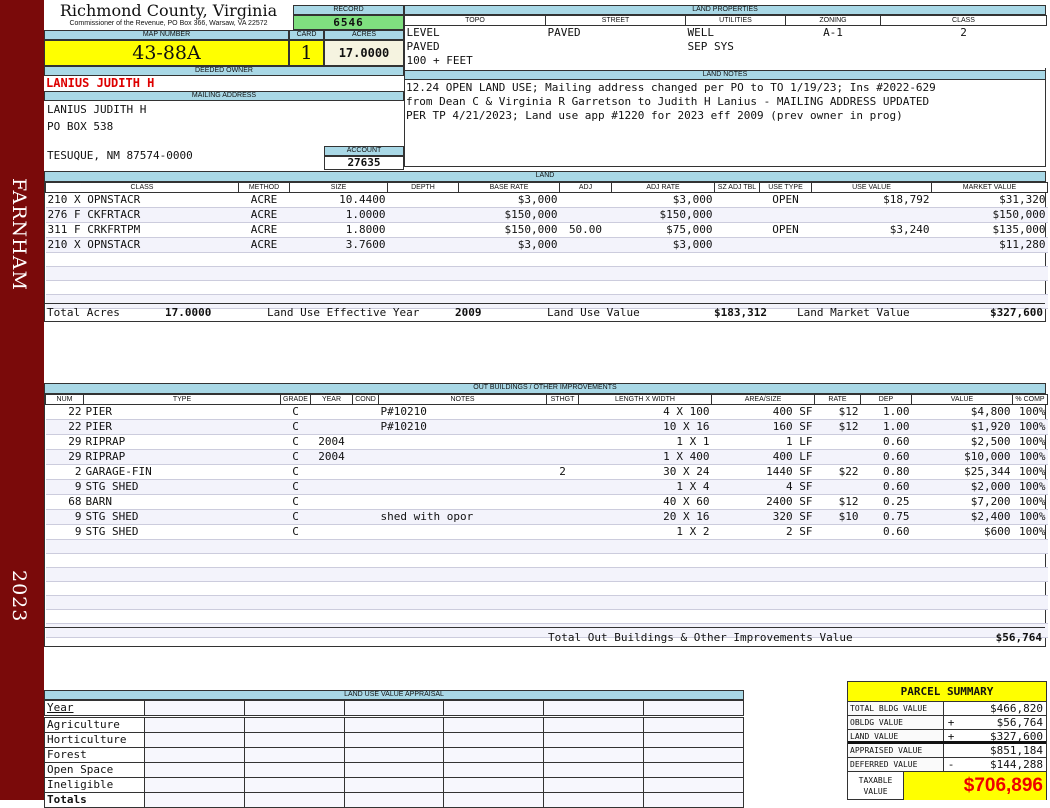 The height and width of the screenshot is (808, 1050). What do you see at coordinates (64, 457) in the screenshot?
I see `outbuildings-cell: 29` at bounding box center [64, 457].